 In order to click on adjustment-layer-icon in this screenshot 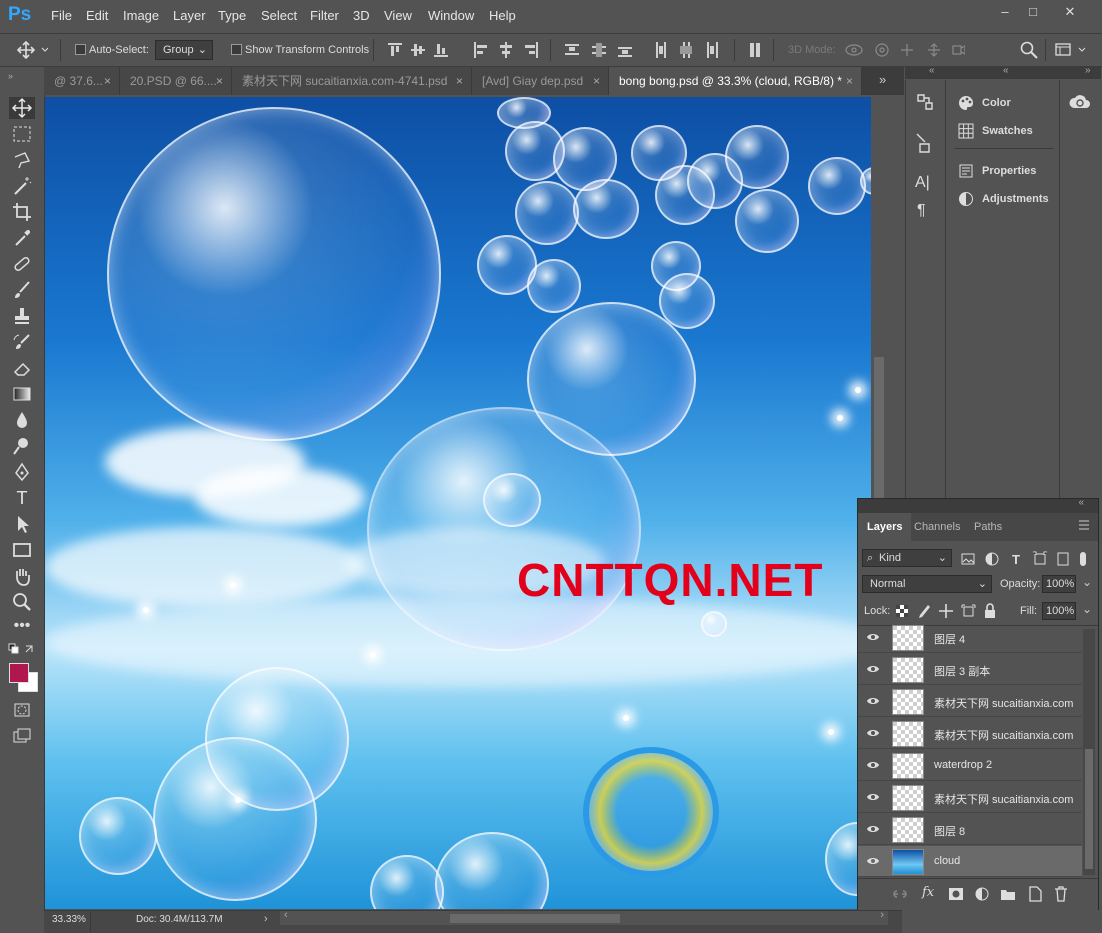, I will do `click(982, 894)`.